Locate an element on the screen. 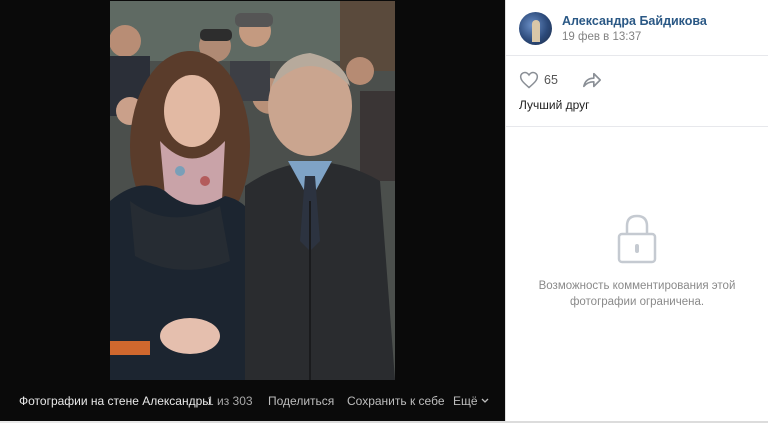 This screenshot has height=423, width=768. album-title-link: Фотографии на стене Александры is located at coordinates (115, 401).